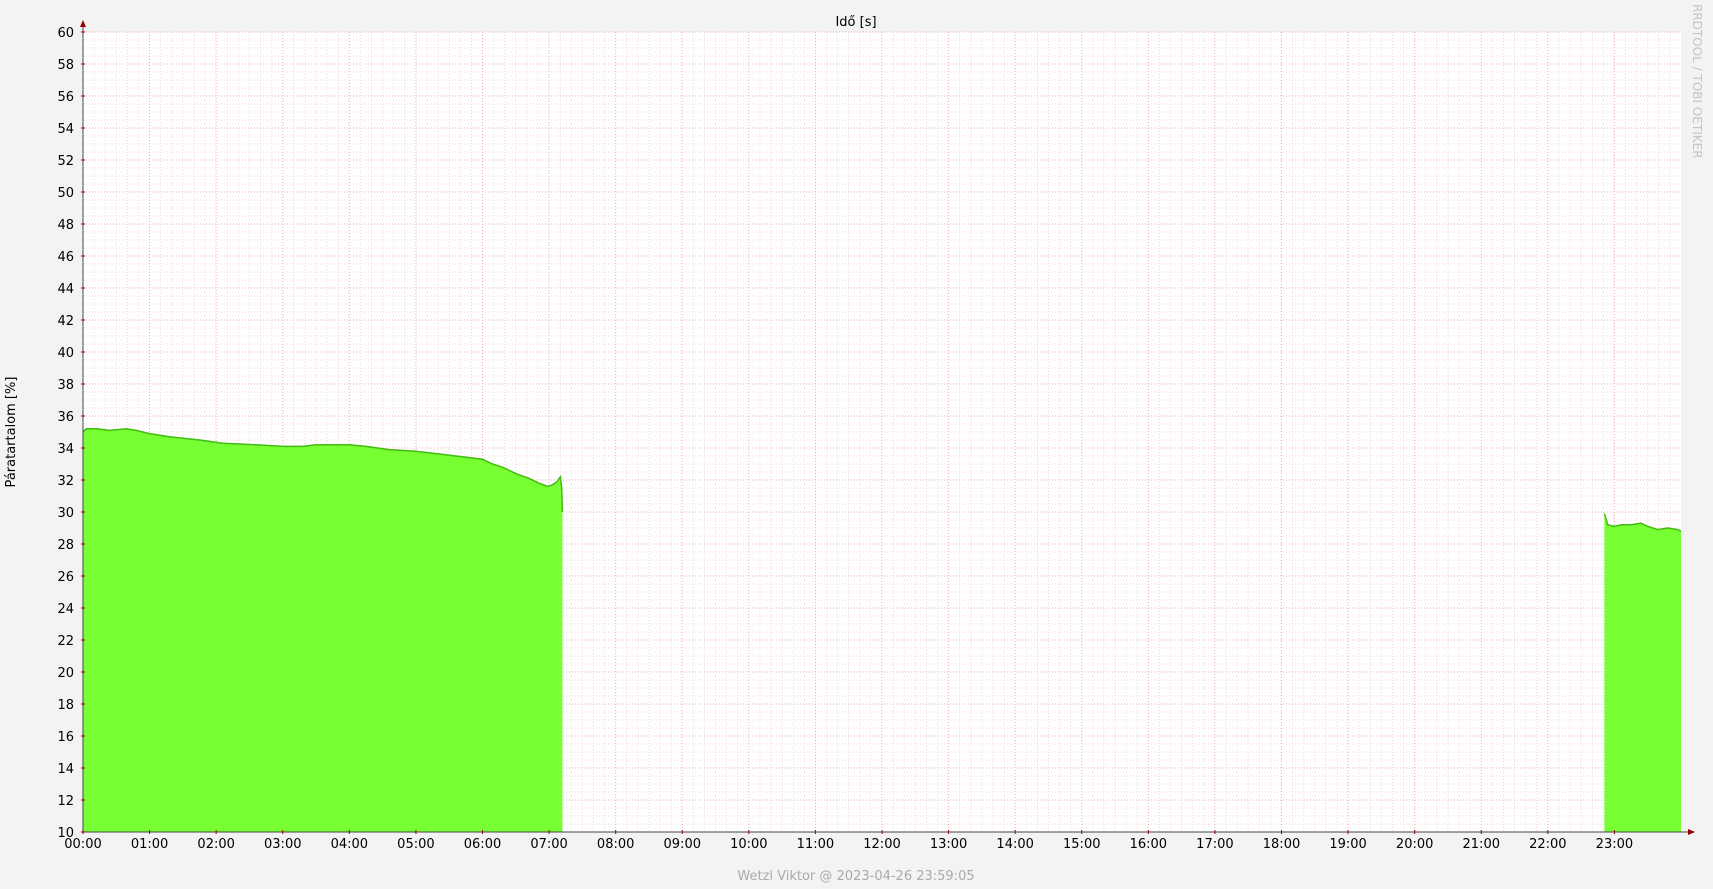  I want to click on chart-title: Idő [s], so click(855, 22).